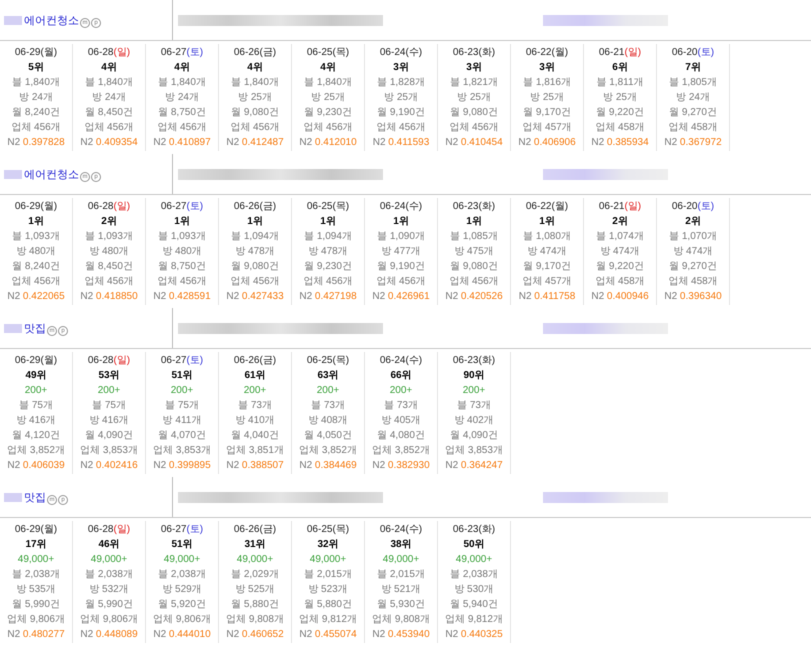  I want to click on volume-label: 49,000+, so click(474, 560).